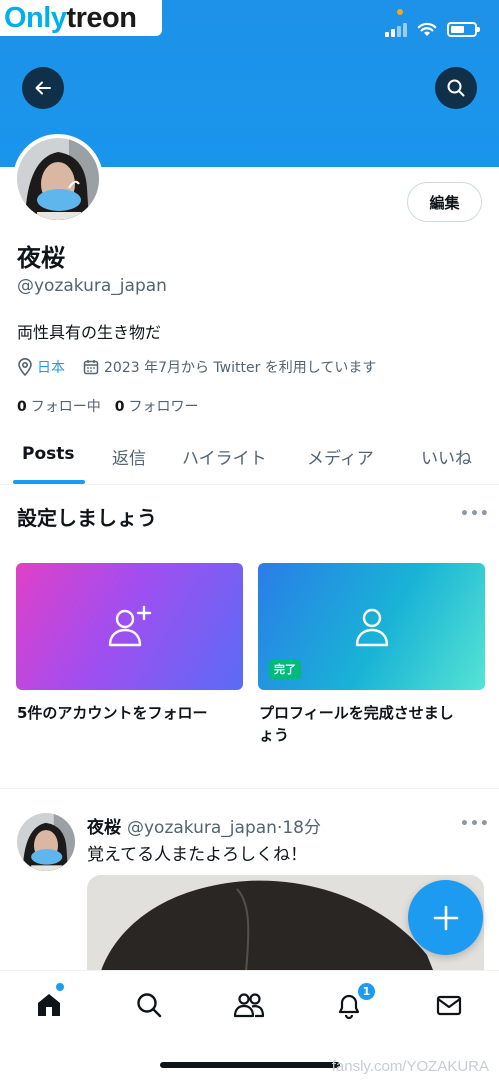 This screenshot has height=1080, width=499. Describe the element at coordinates (340, 456) in the screenshot. I see `tab-media: メディア` at that location.